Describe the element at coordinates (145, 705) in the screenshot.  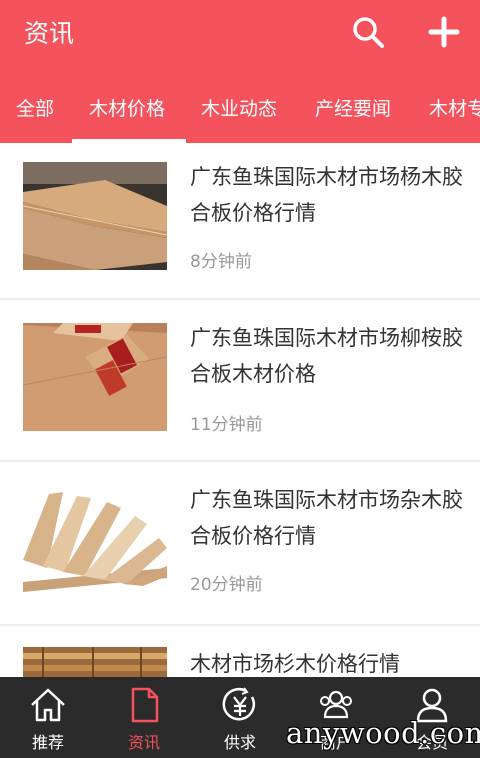
I see `document-icon` at that location.